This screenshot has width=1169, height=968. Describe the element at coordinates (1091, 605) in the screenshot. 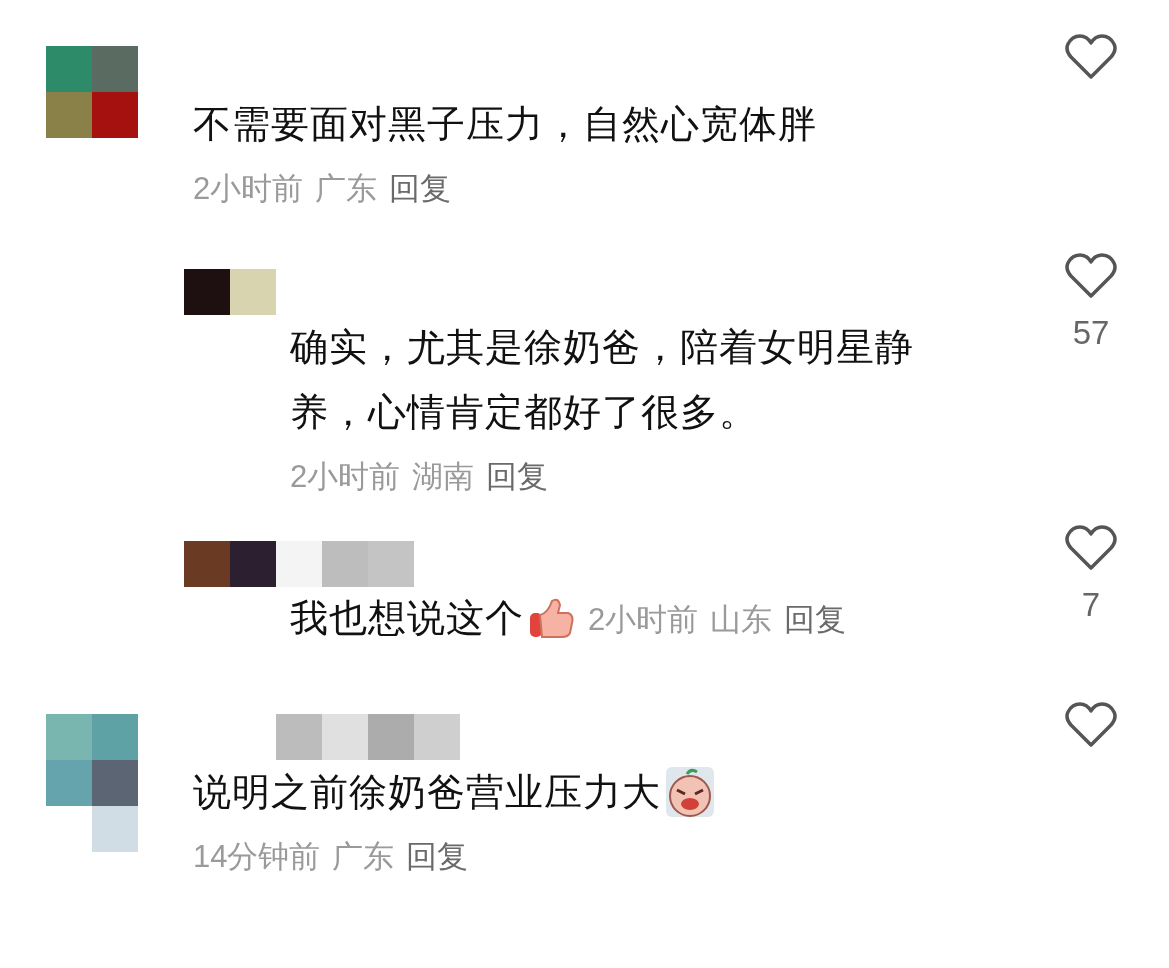

I see `like-count: 7` at that location.